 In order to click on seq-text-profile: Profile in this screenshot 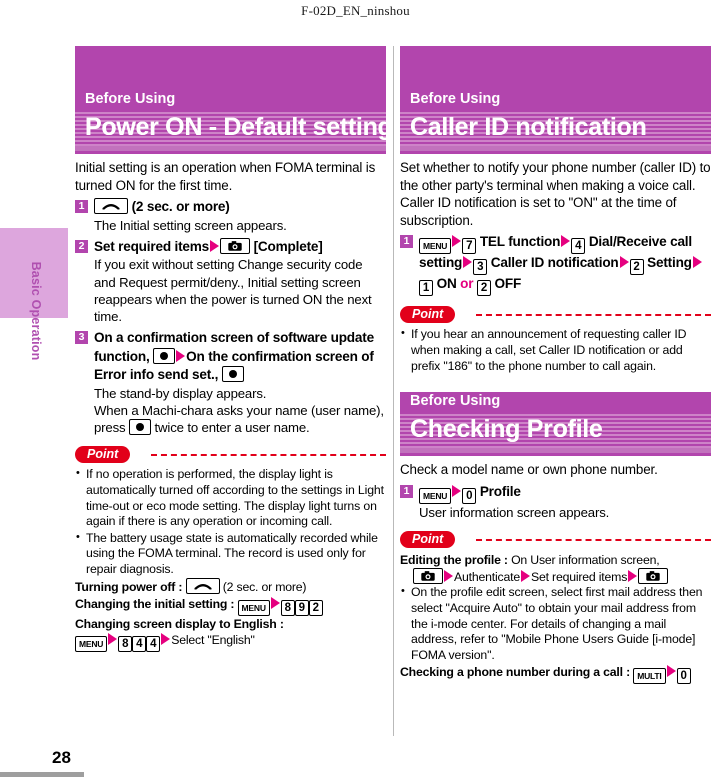, I will do `click(500, 491)`.